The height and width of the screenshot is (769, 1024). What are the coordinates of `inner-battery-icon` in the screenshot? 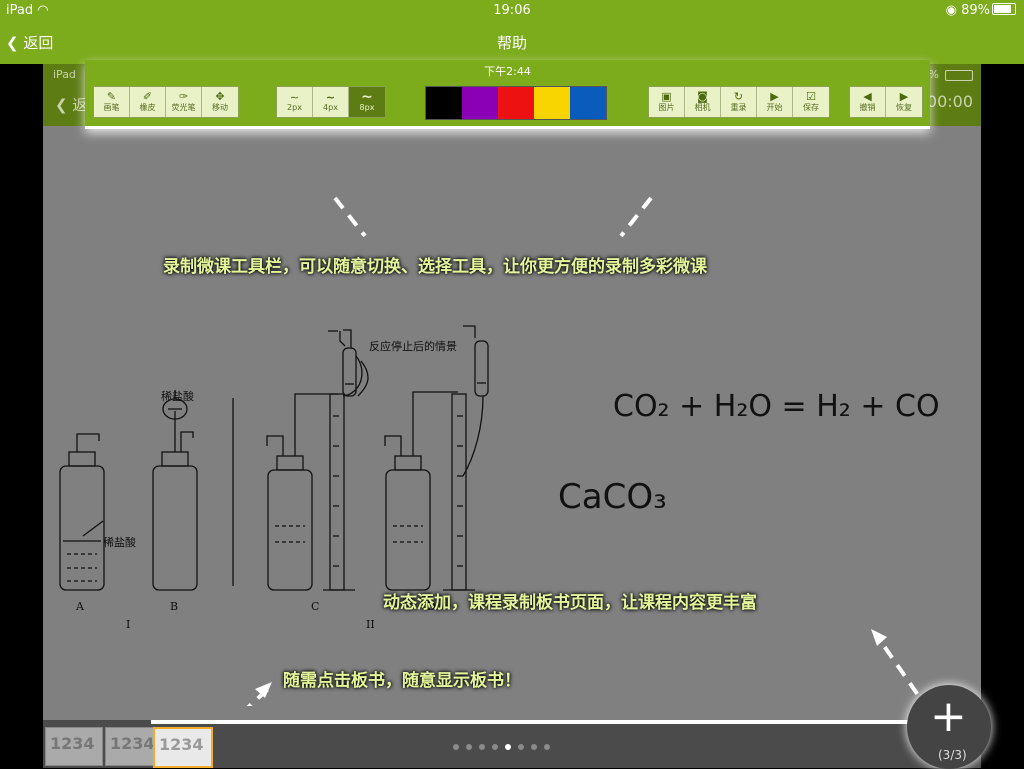 It's located at (959, 75).